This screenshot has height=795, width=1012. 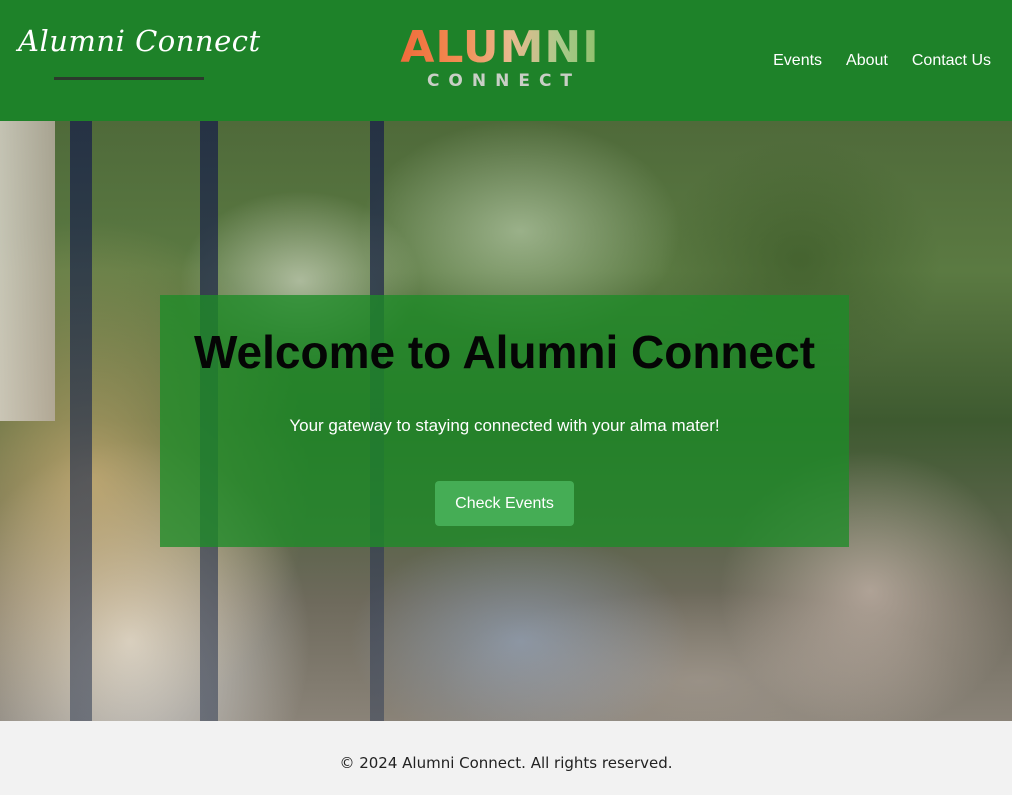 I want to click on brand-underline, so click(x=129, y=78).